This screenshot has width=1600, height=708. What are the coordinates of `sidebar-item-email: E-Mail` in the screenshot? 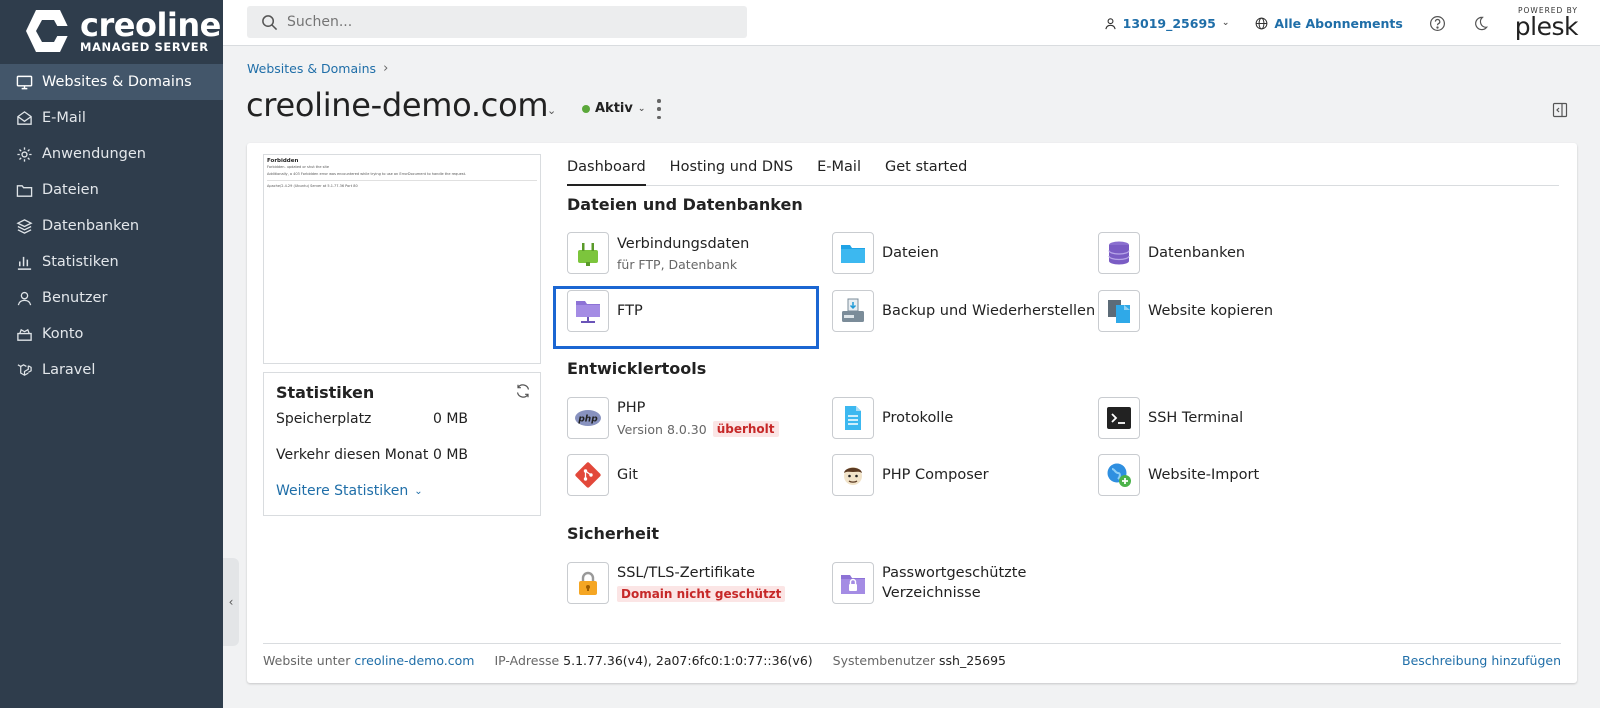 It's located at (111, 118).